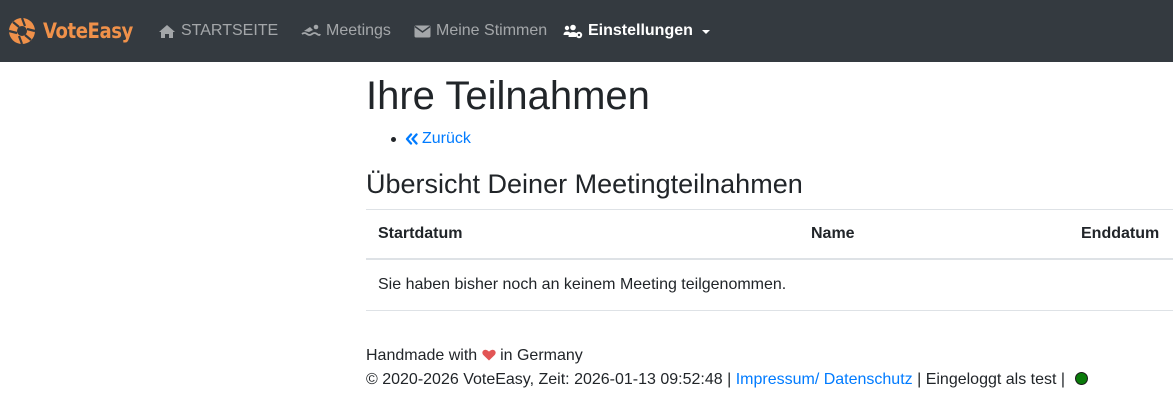  Describe the element at coordinates (991, 379) in the screenshot. I see `logged-in-text: | Eingeloggt als test |` at that location.